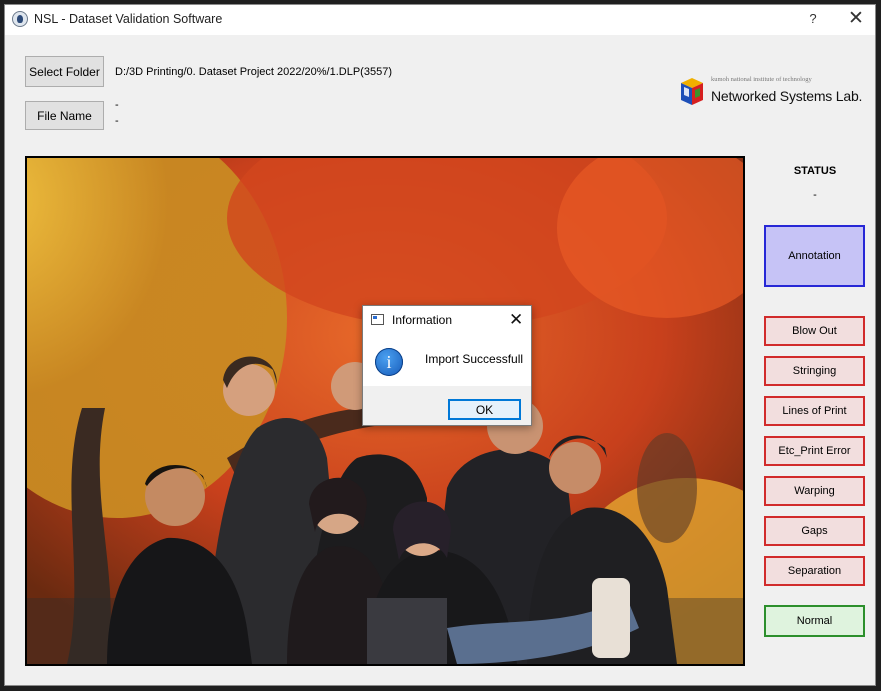 The width and height of the screenshot is (881, 691). What do you see at coordinates (814, 531) in the screenshot?
I see `gaps-button: Gaps` at bounding box center [814, 531].